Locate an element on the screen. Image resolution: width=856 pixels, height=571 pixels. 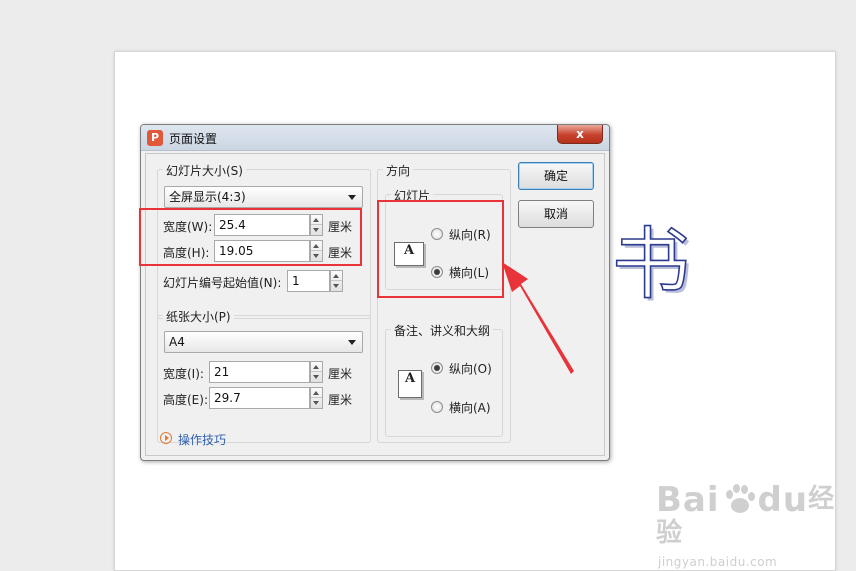
slide-text: 书 is located at coordinates (651, 265).